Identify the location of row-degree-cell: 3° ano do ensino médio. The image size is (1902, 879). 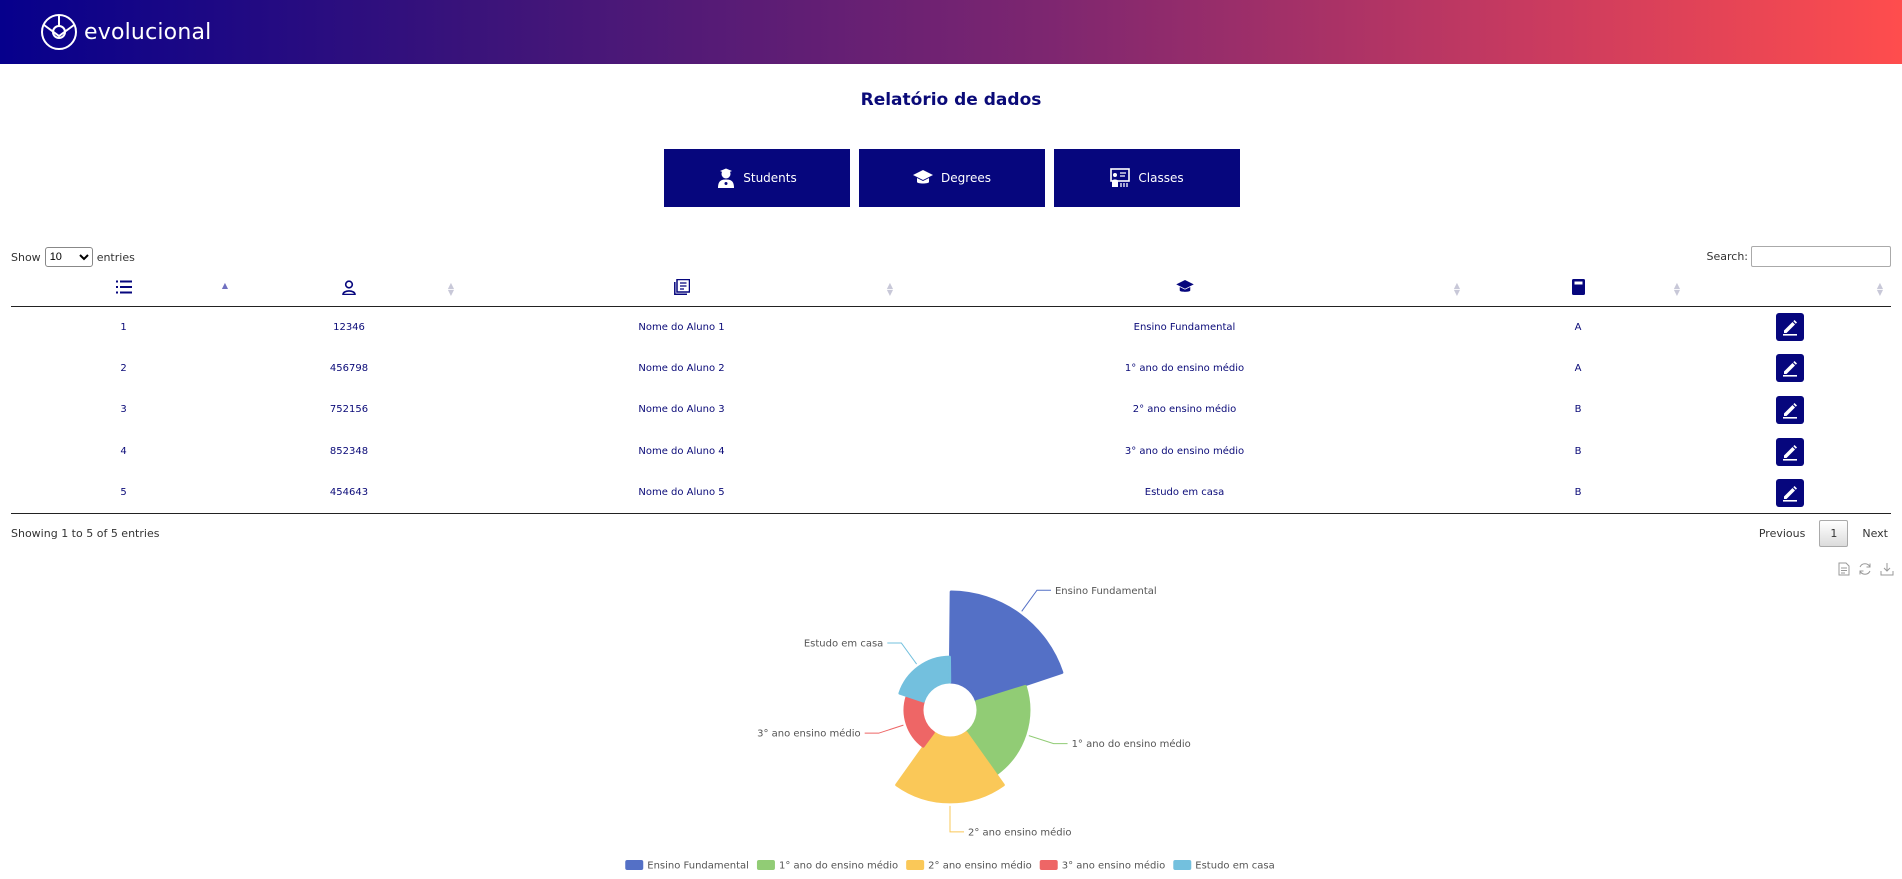
(1184, 452).